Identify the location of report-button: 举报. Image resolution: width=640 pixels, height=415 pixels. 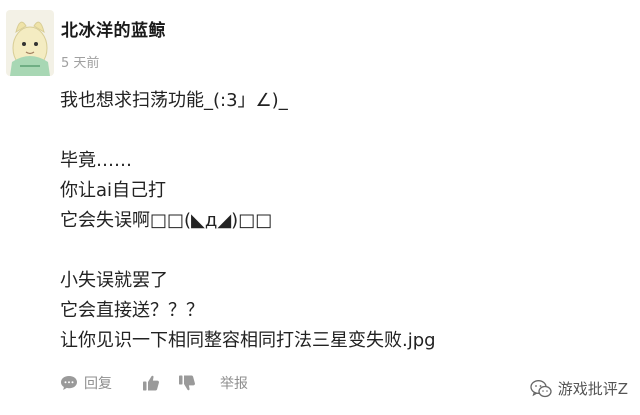
(234, 383).